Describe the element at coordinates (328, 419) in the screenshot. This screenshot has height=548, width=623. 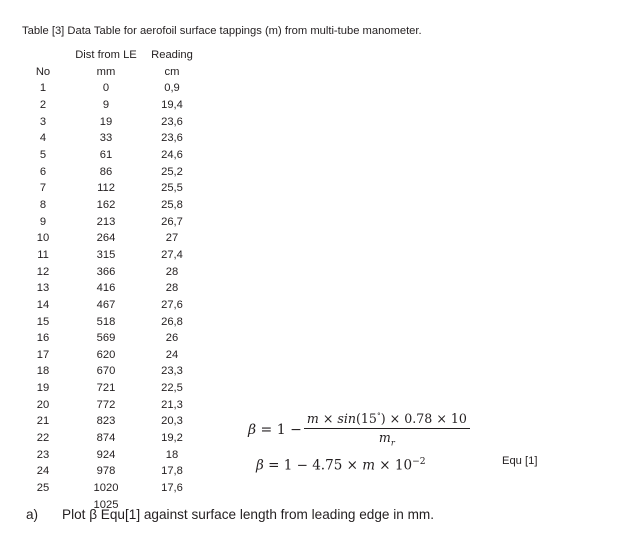
I see `times-1: ×` at that location.